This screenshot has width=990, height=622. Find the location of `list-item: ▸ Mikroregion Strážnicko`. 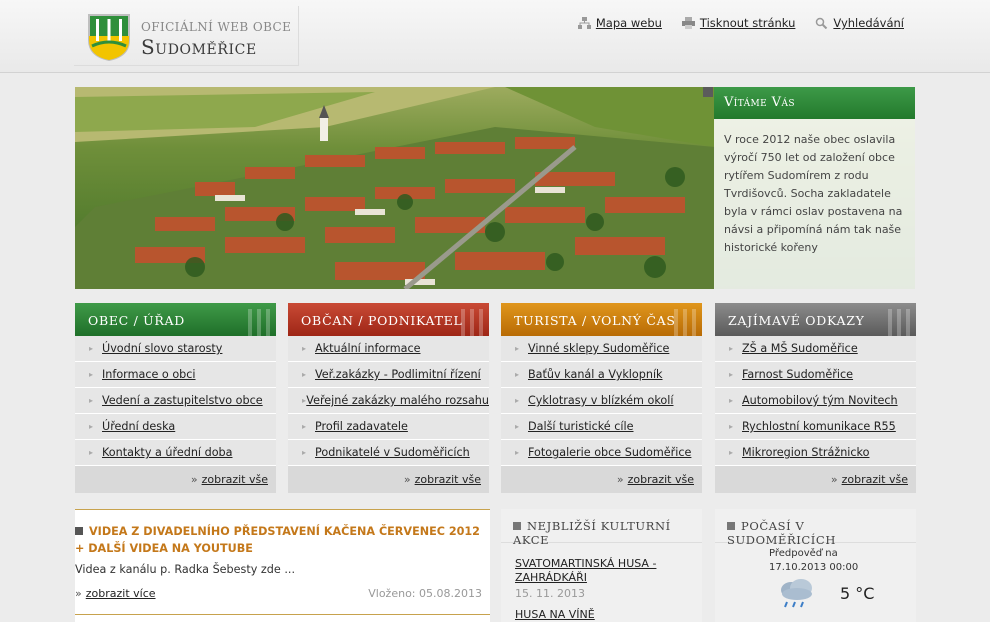

list-item: ▸ Mikroregion Strážnicko is located at coordinates (815, 453).